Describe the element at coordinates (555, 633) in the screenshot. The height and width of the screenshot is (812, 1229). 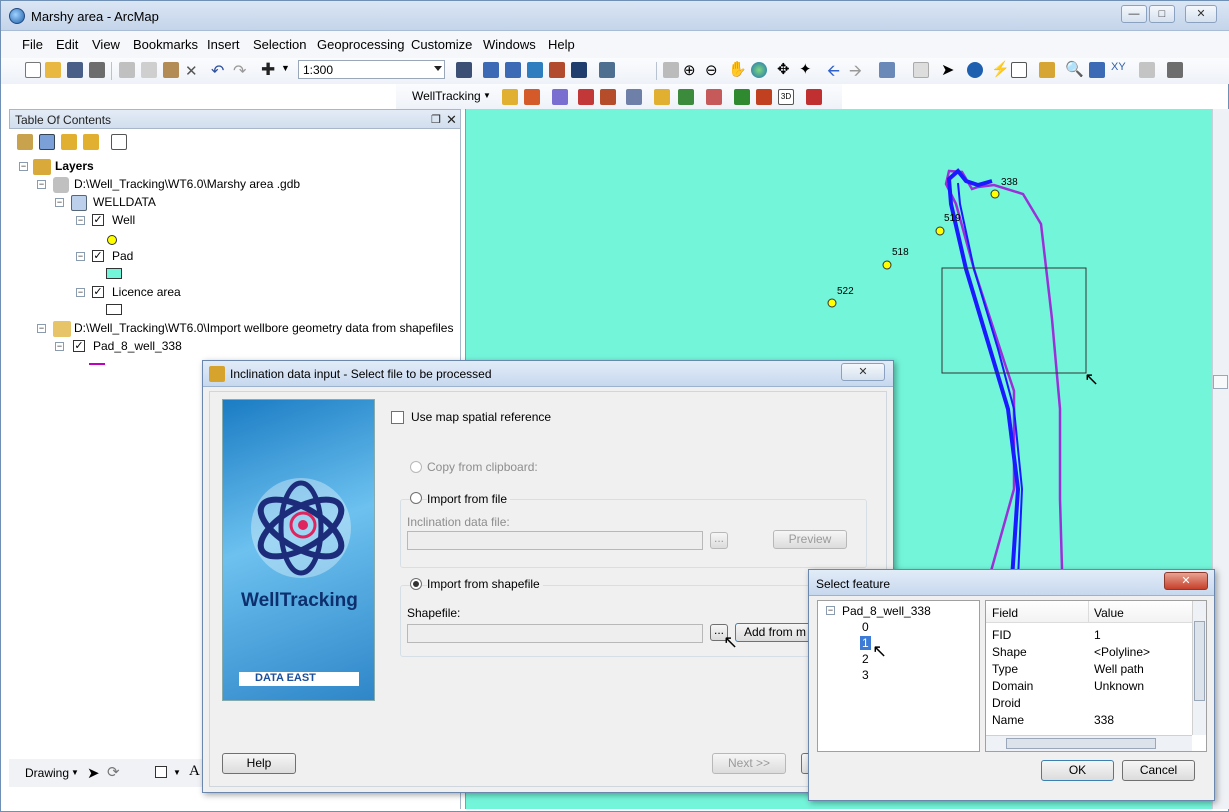
I see `shapefile-field` at that location.